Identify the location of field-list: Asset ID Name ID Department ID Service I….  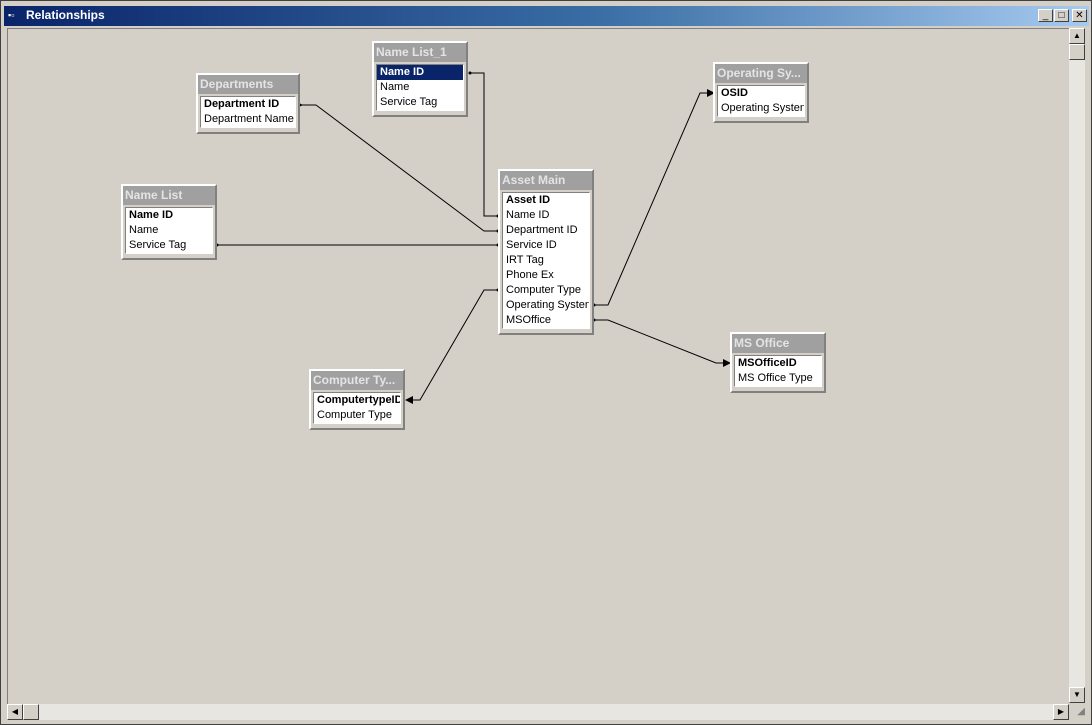
(546, 260).